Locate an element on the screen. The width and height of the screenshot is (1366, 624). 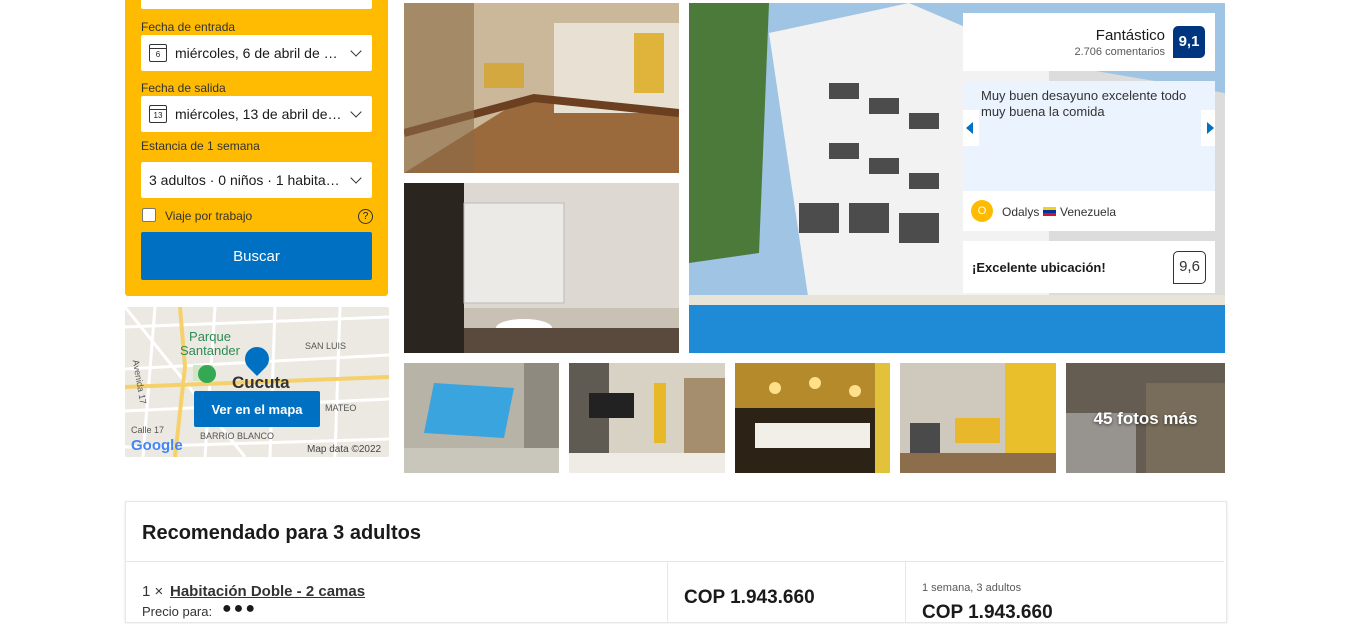
search-button: Buscar is located at coordinates (256, 256).